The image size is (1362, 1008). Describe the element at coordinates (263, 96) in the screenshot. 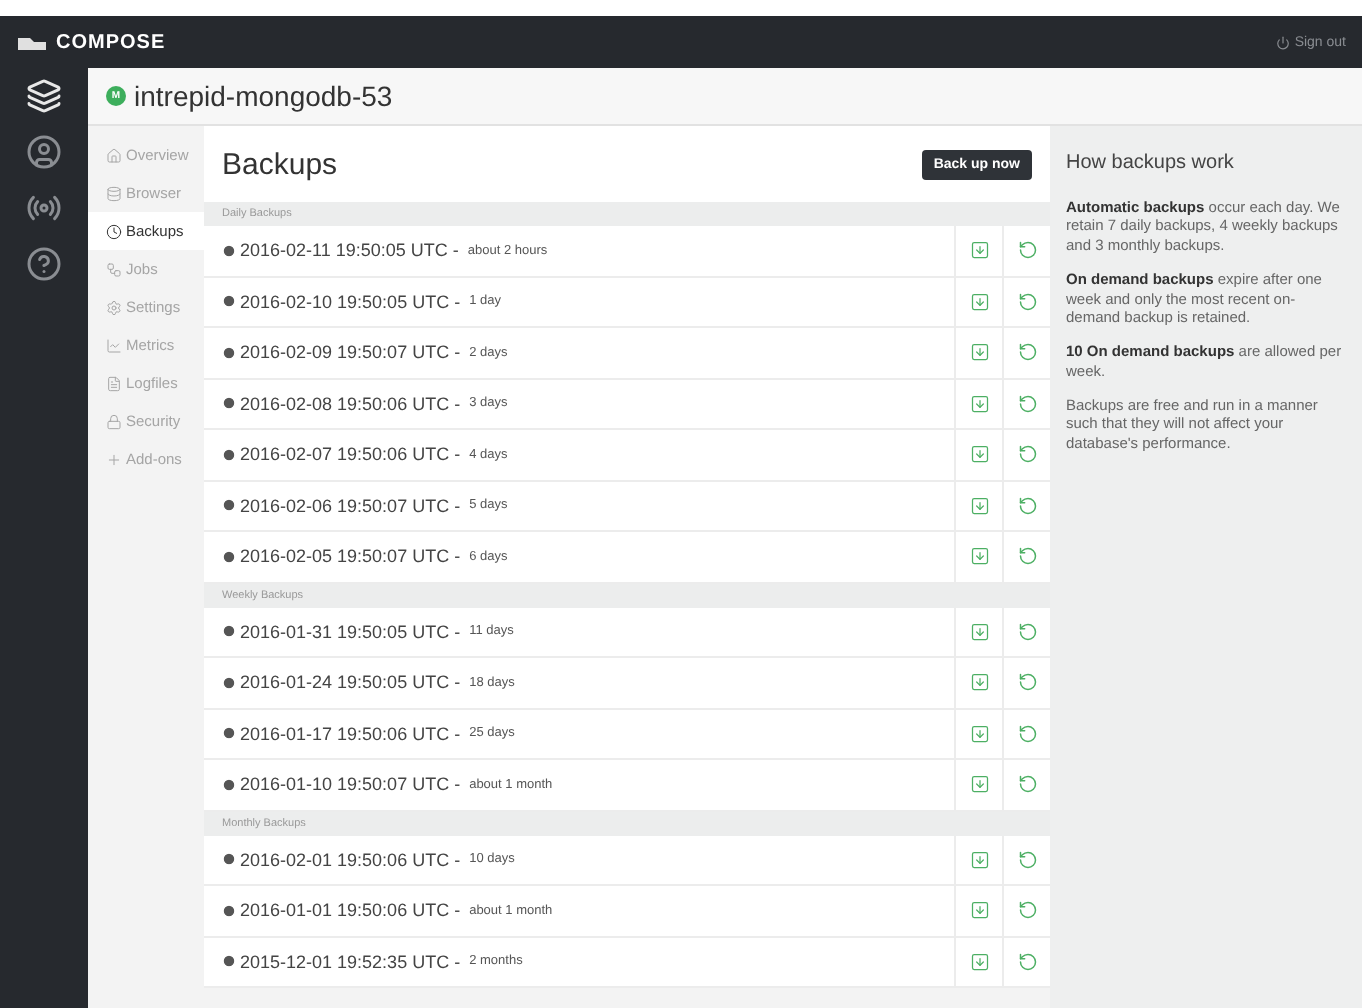

I see `deployment-name: intrepid-mongodb-53` at that location.